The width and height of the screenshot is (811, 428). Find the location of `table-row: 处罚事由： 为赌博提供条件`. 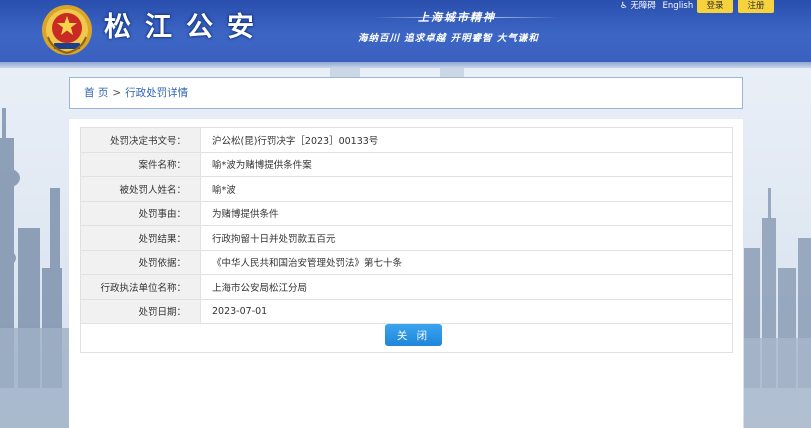

table-row: 处罚事由： 为赌博提供条件 is located at coordinates (406, 213).